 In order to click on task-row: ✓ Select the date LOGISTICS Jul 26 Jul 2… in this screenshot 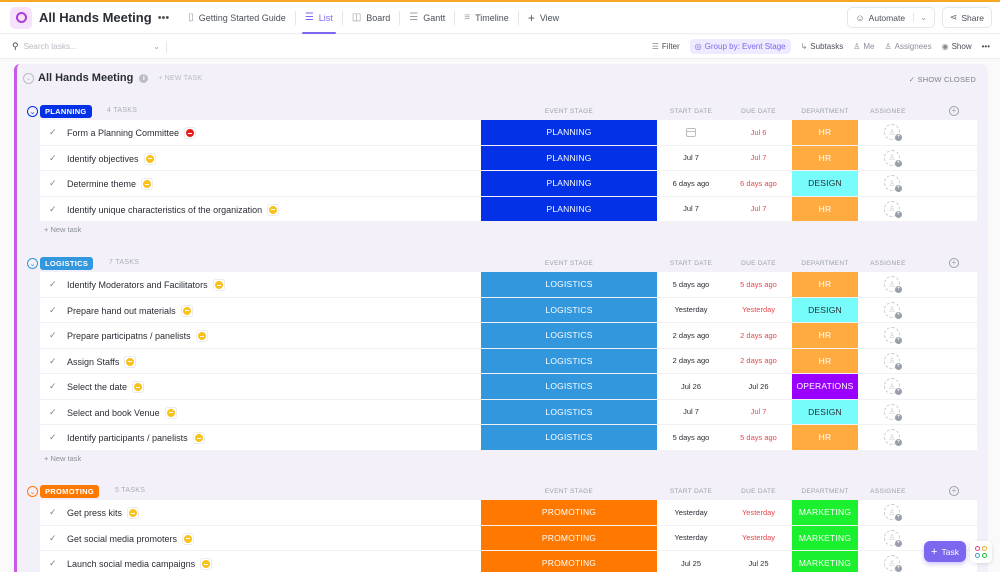, I will do `click(508, 387)`.